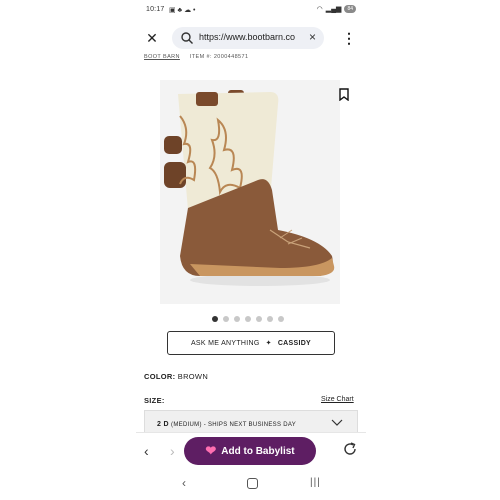 This screenshot has height=500, width=500. I want to click on status-right: ◠ ▂▄▆ 84, so click(336, 9).